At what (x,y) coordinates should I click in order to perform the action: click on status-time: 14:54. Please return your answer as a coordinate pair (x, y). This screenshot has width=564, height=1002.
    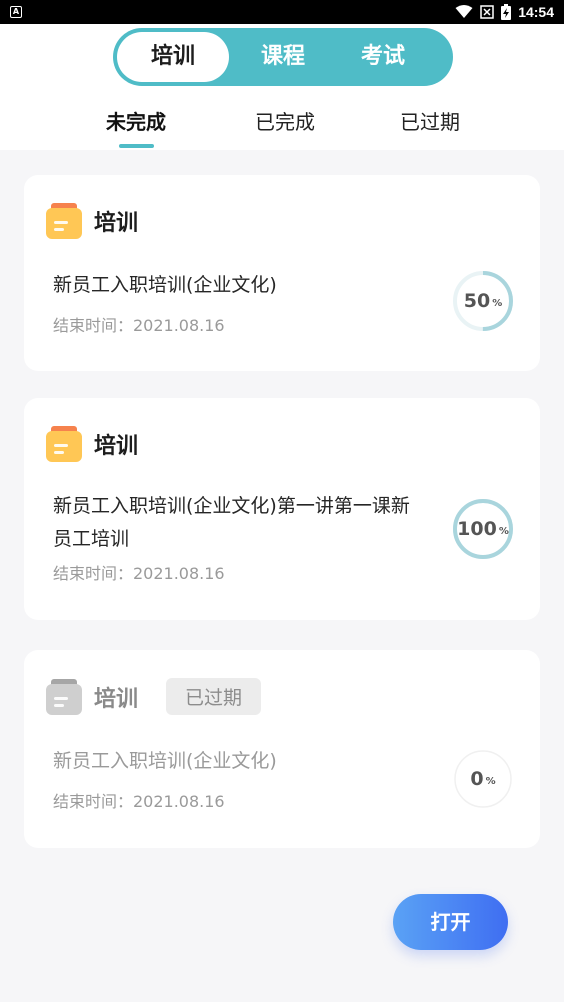
    Looking at the image, I should click on (536, 12).